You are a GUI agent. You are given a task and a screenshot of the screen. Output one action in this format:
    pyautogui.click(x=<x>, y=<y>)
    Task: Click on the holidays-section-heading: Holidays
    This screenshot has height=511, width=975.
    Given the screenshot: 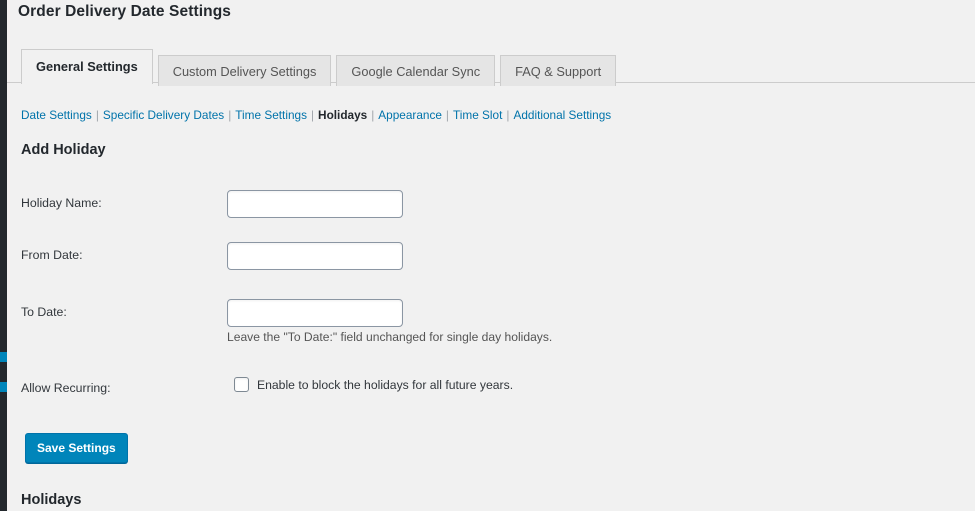 What is the action you would take?
    pyautogui.click(x=51, y=500)
    